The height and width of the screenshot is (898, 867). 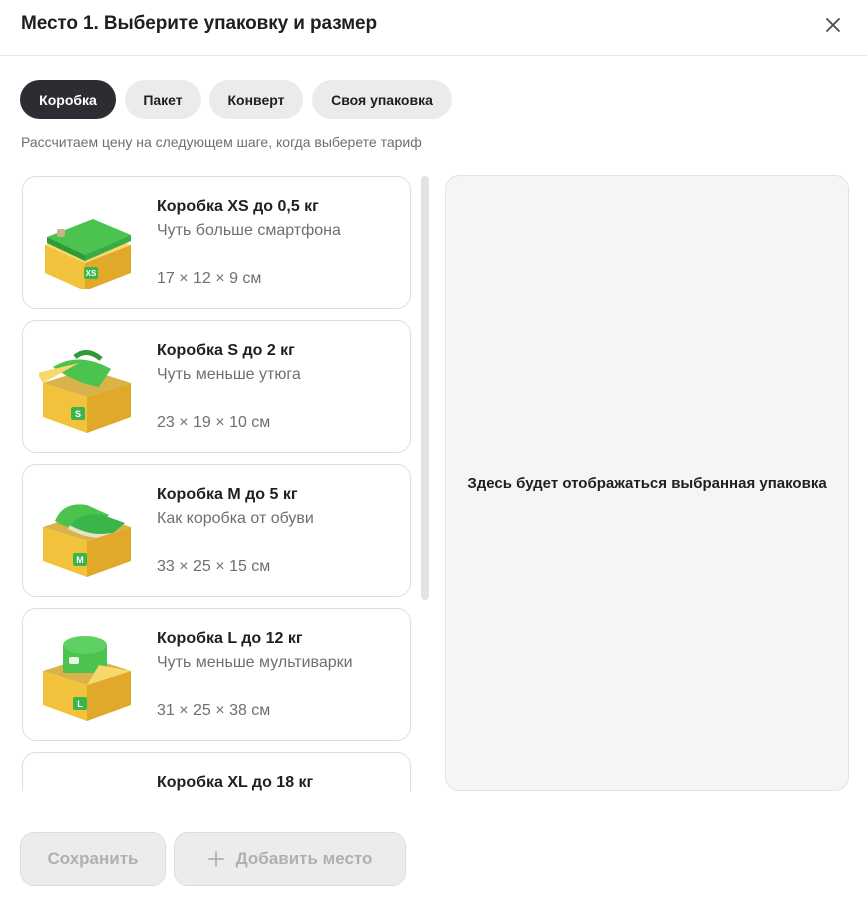 I want to click on box-name: Коробка L до 12 кг, so click(x=230, y=638).